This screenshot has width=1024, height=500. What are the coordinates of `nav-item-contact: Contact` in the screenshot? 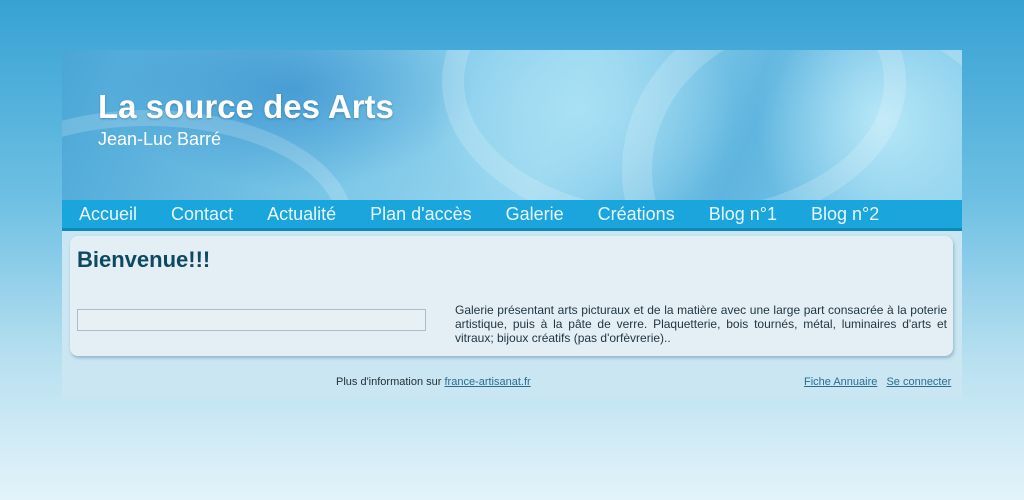 It's located at (202, 214).